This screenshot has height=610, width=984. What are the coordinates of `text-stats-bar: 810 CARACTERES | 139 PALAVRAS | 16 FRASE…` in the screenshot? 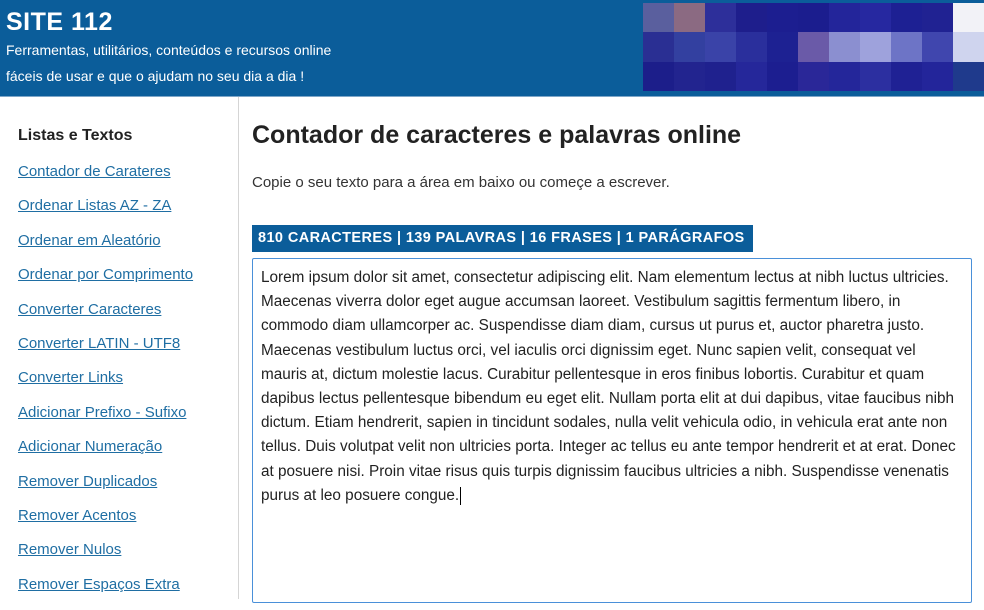 It's located at (502, 238).